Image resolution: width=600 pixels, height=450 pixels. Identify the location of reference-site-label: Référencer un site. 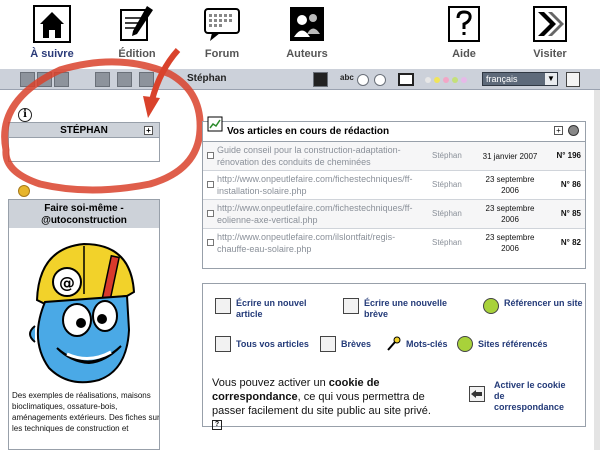
(543, 303).